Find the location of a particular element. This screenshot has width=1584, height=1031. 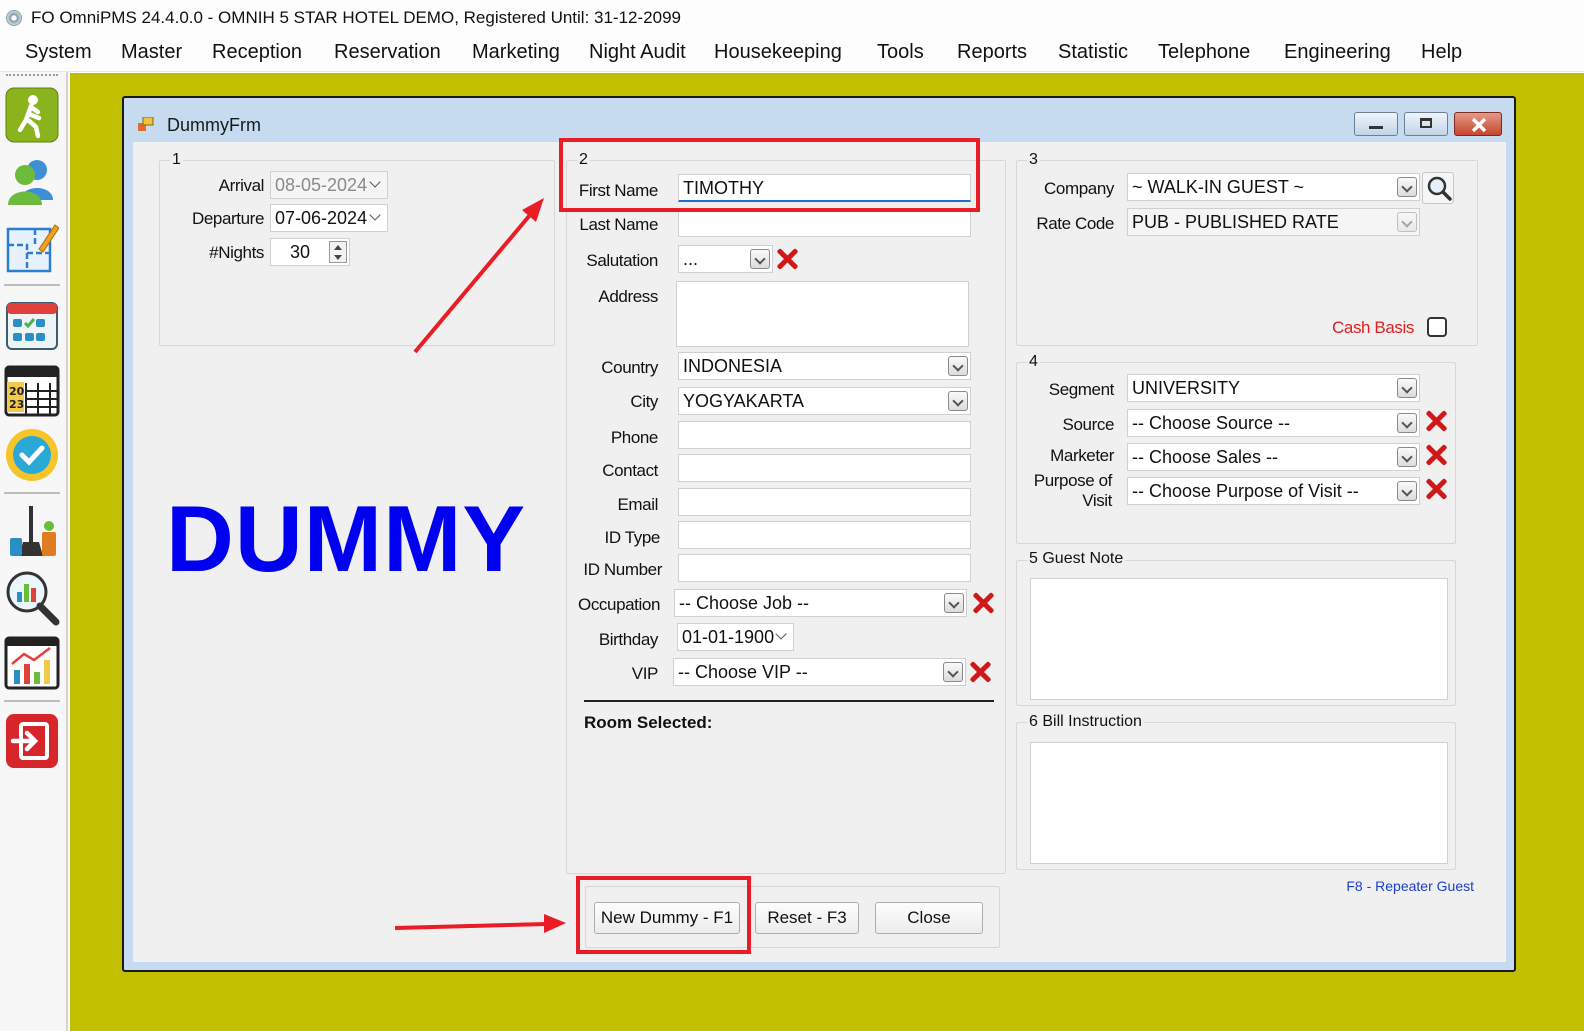

annotation-arrowhead is located at coordinates (555, 923).